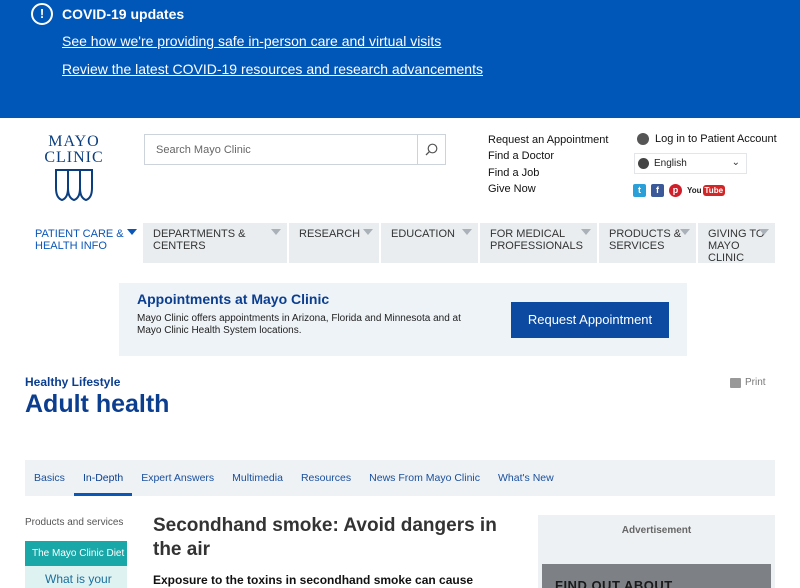 The height and width of the screenshot is (588, 800). What do you see at coordinates (179, 246) in the screenshot?
I see `nav-label: CENTERS` at bounding box center [179, 246].